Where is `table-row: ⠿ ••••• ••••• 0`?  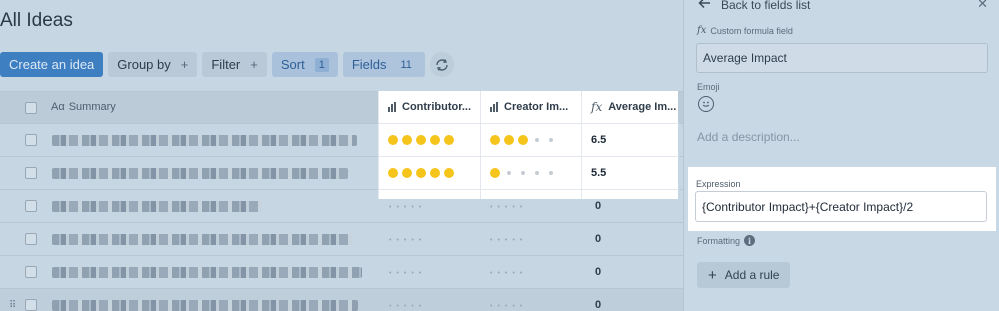
table-row: ⠿ ••••• ••••• 0 is located at coordinates (341, 300).